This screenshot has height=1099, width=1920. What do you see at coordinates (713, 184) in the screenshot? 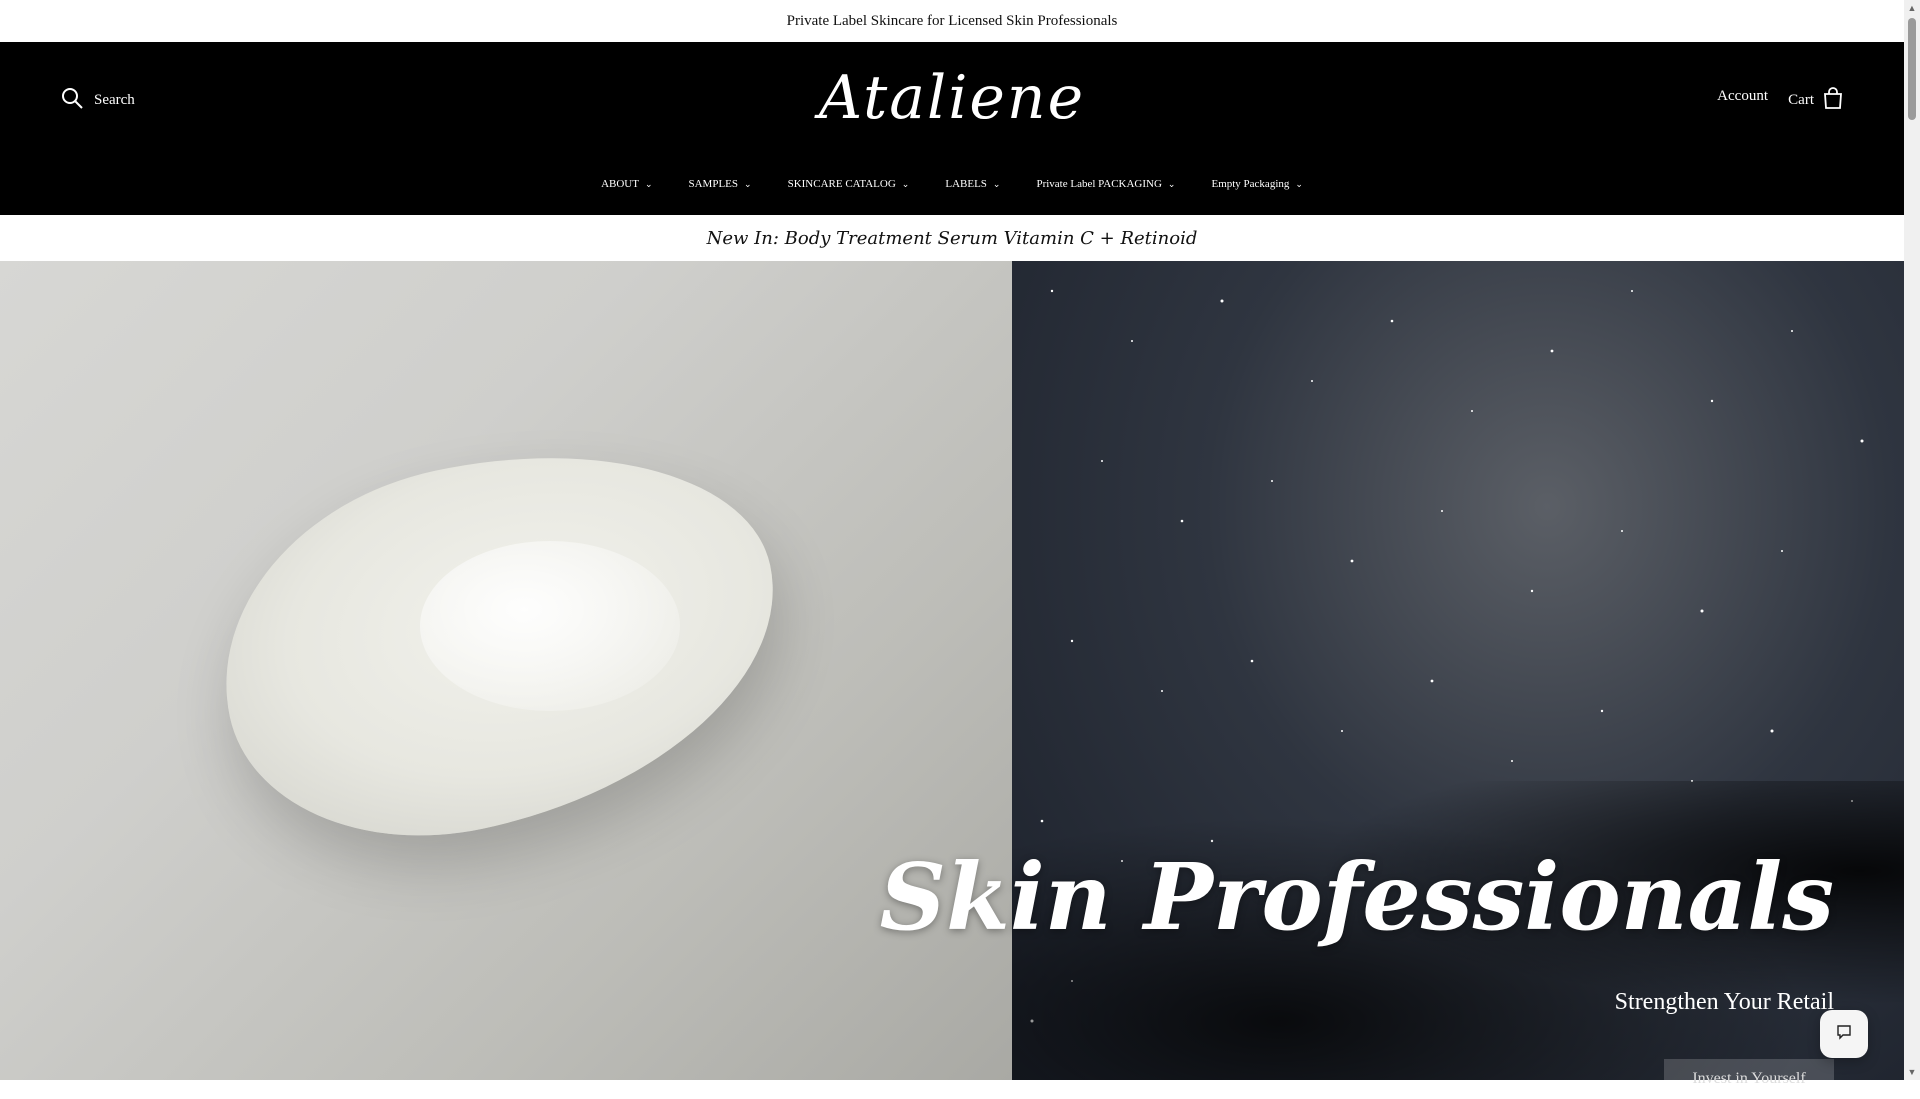
I see `nav-label: SAMPLES` at bounding box center [713, 184].